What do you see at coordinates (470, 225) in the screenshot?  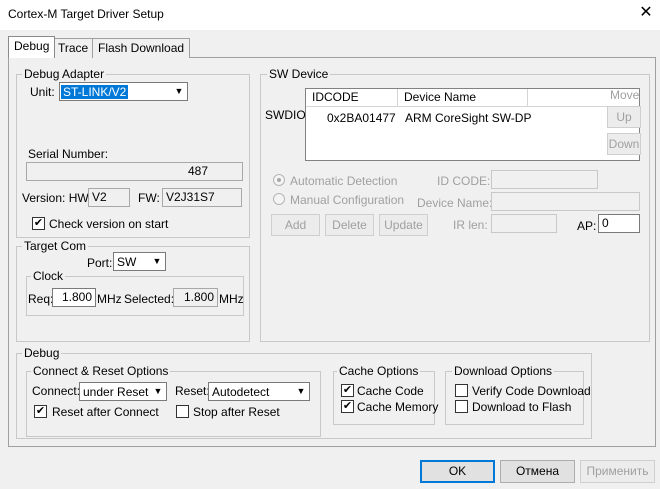 I see `ir-len-label: IR len:` at bounding box center [470, 225].